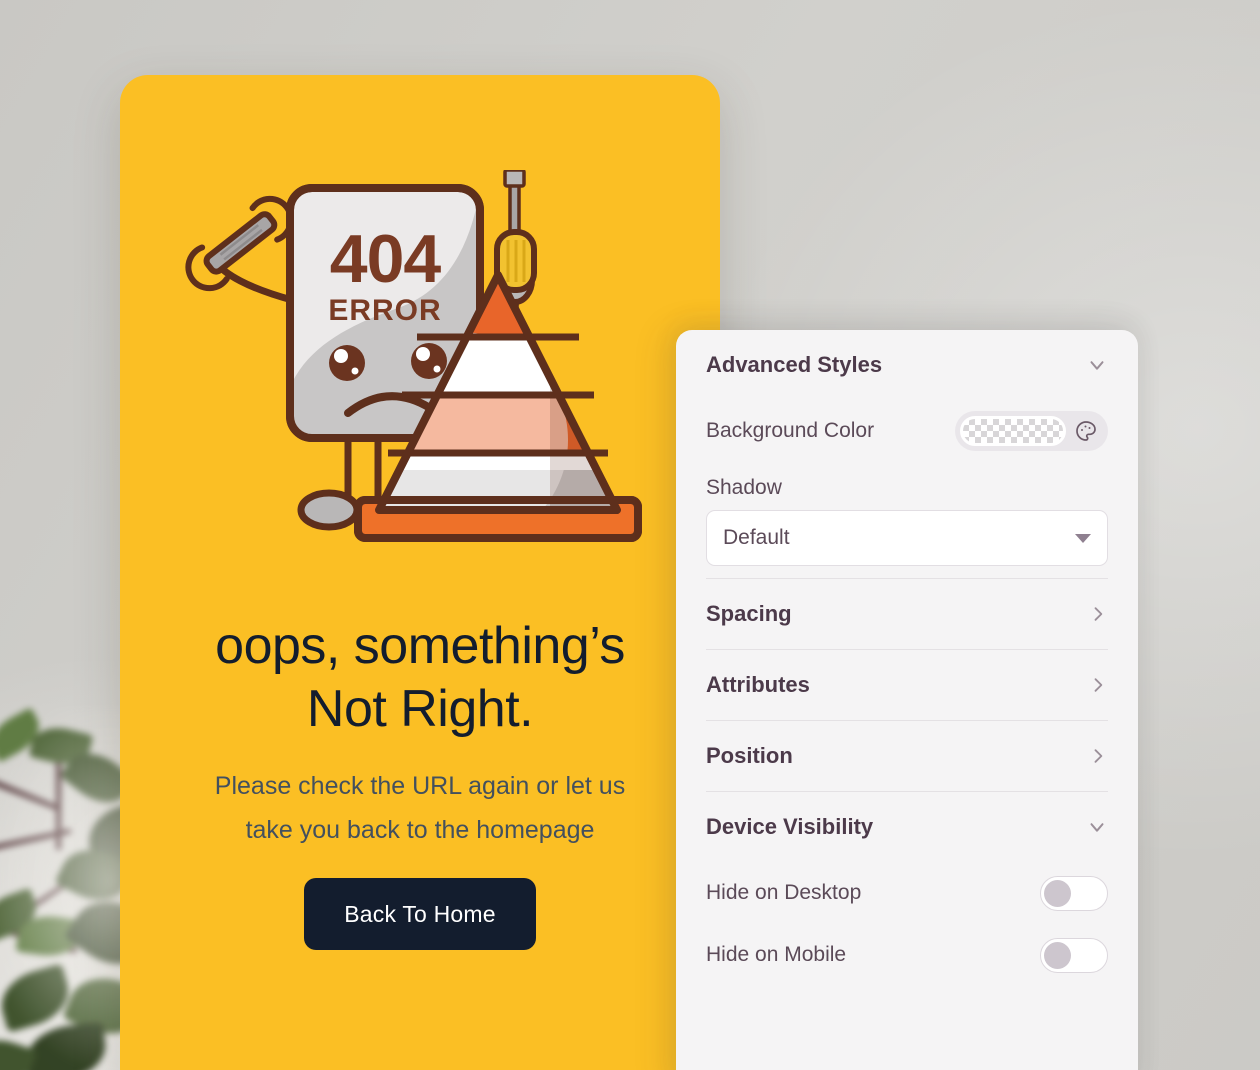 Image resolution: width=1260 pixels, height=1070 pixels. Describe the element at coordinates (384, 310) in the screenshot. I see `svg-text: ERROR` at that location.